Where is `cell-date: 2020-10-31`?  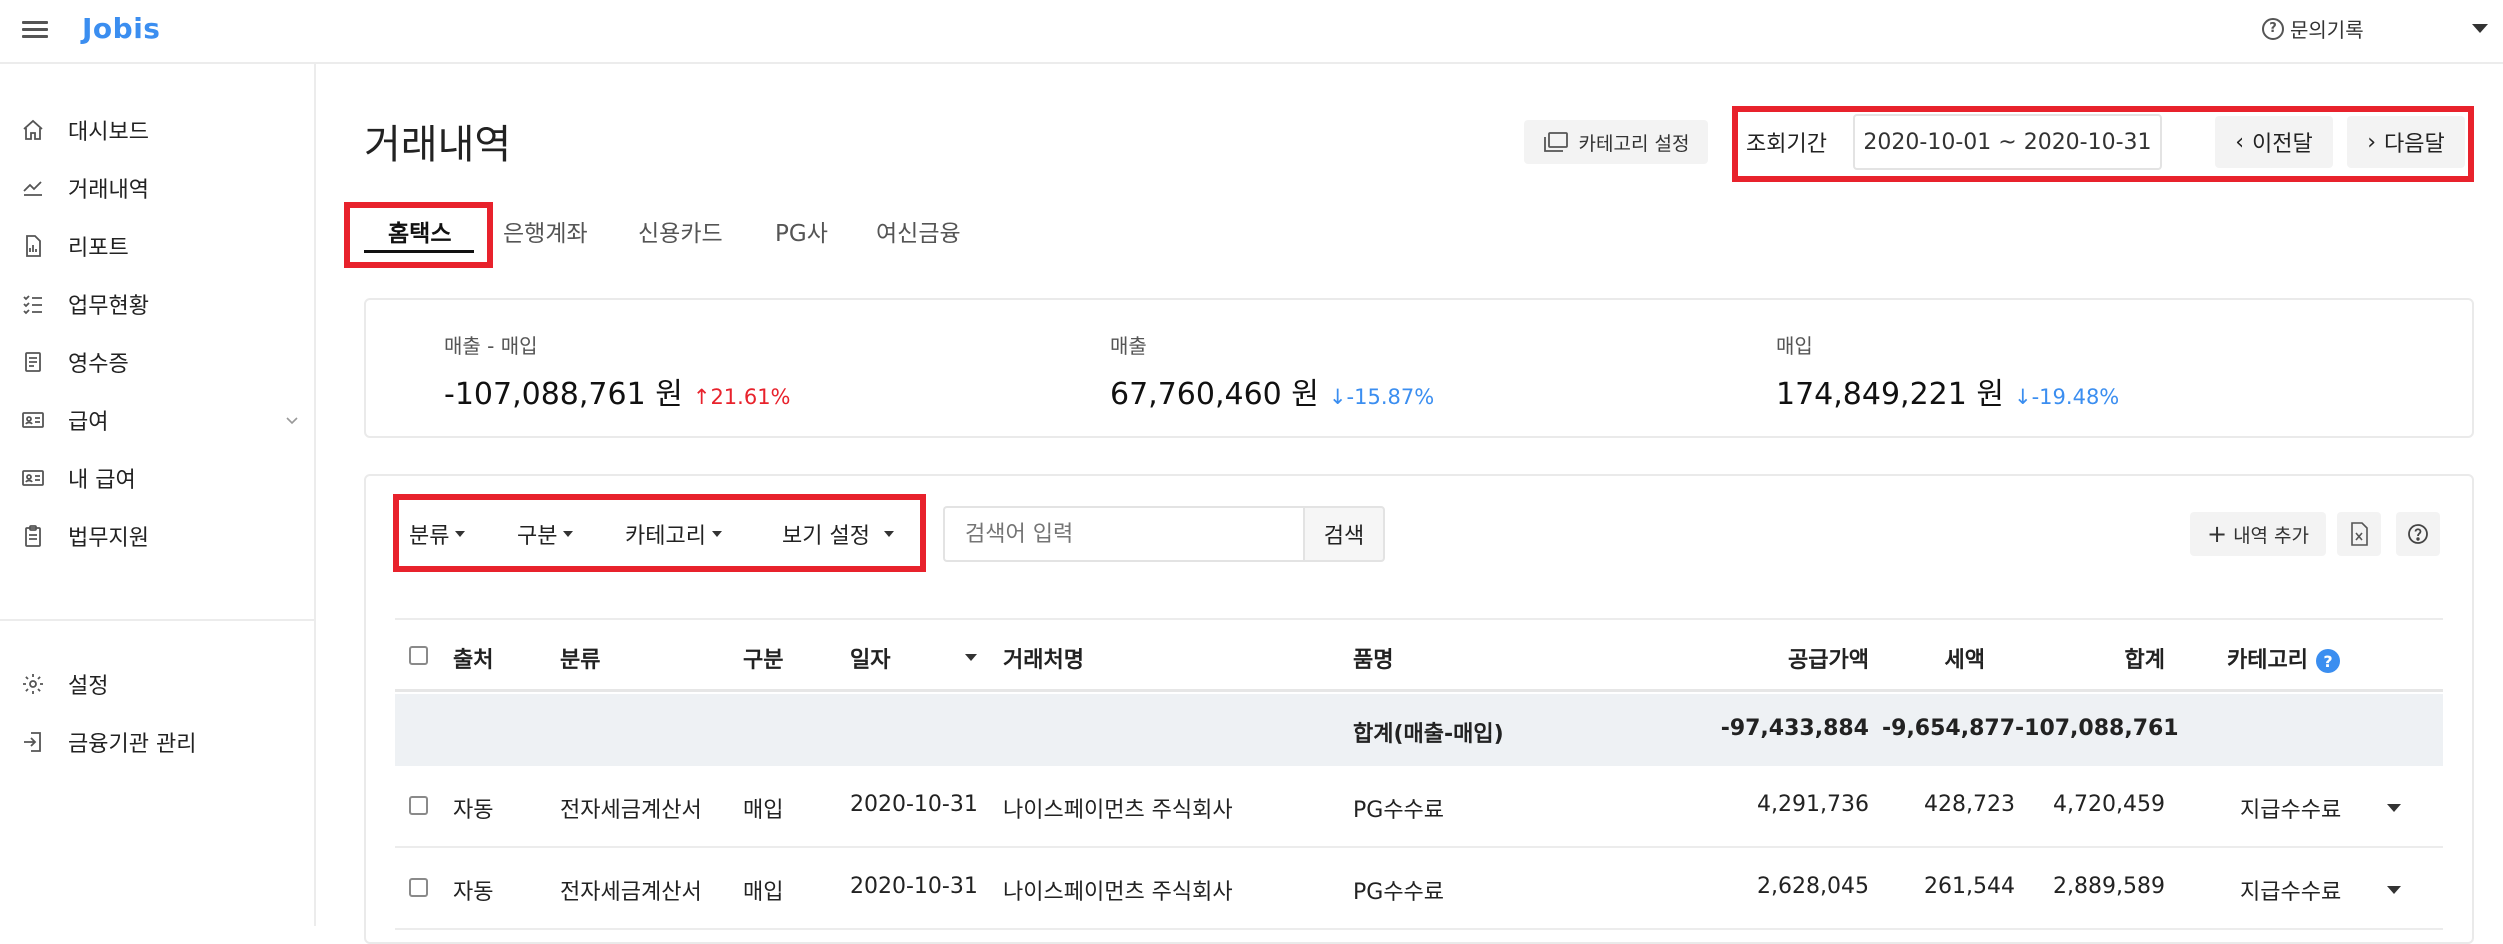
cell-date: 2020-10-31 is located at coordinates (914, 804).